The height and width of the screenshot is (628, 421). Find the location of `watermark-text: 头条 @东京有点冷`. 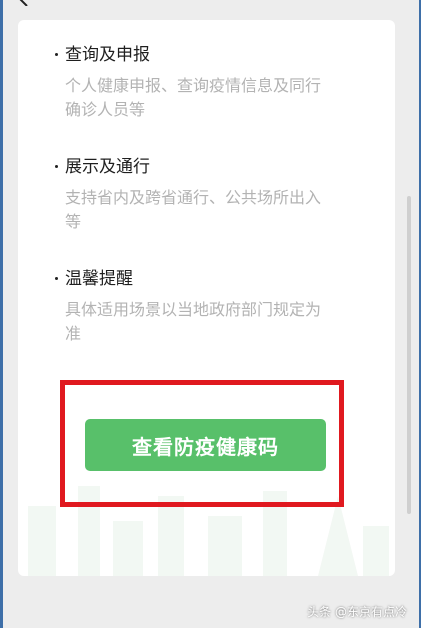

watermark-text: 头条 @东京有点冷 is located at coordinates (357, 612).